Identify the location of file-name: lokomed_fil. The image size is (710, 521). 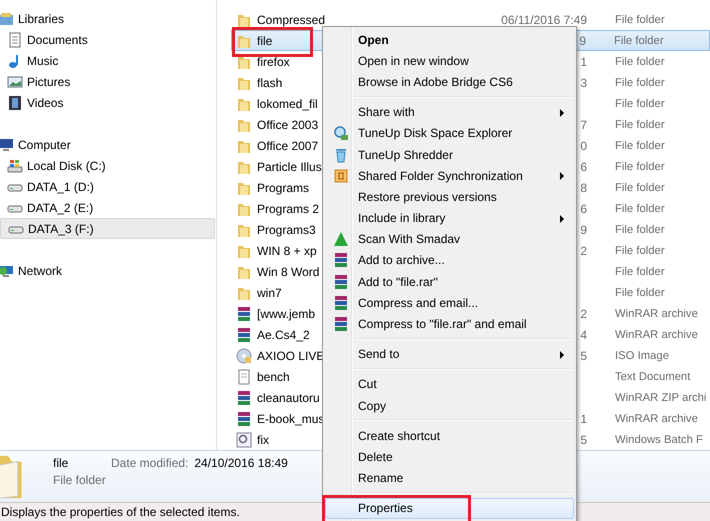
(287, 103).